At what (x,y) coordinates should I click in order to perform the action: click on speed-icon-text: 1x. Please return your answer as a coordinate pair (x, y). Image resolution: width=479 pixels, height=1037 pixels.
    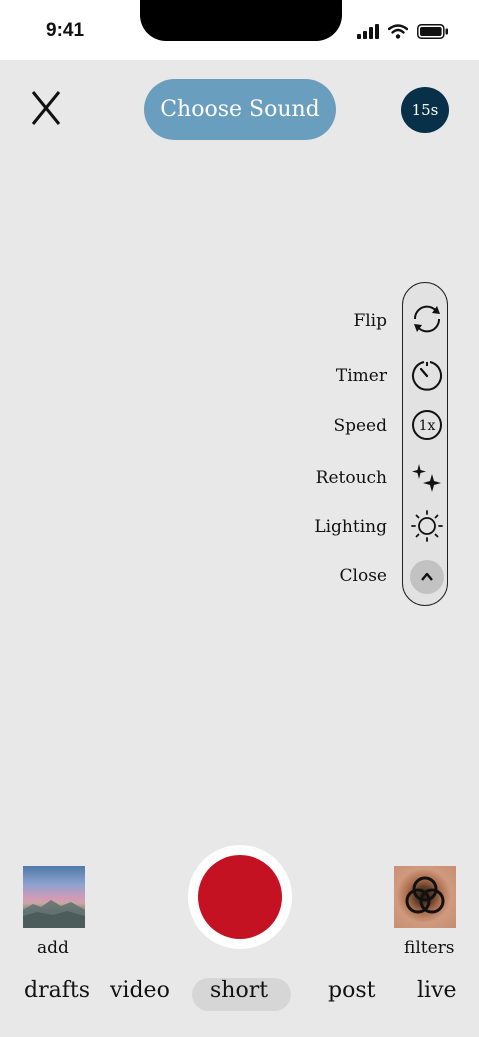
    Looking at the image, I should click on (427, 426).